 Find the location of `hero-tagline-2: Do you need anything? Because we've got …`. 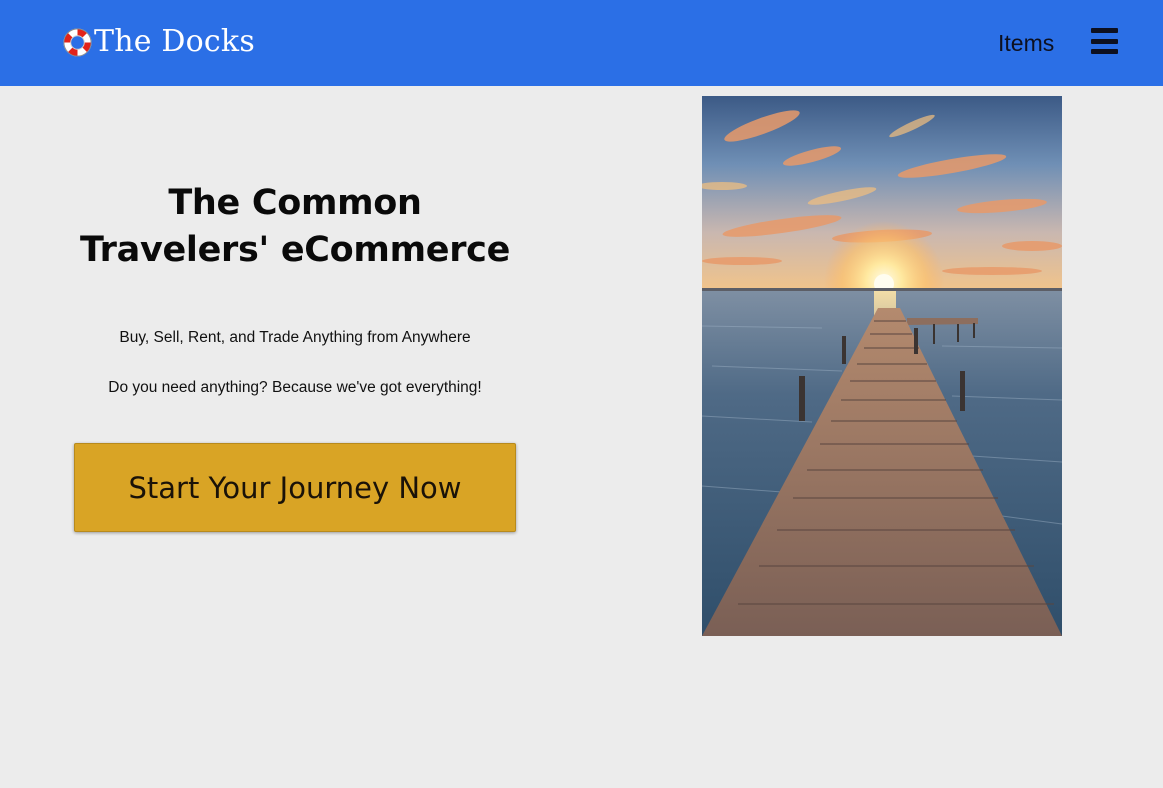

hero-tagline-2: Do you need anything? Because we've got … is located at coordinates (295, 387).